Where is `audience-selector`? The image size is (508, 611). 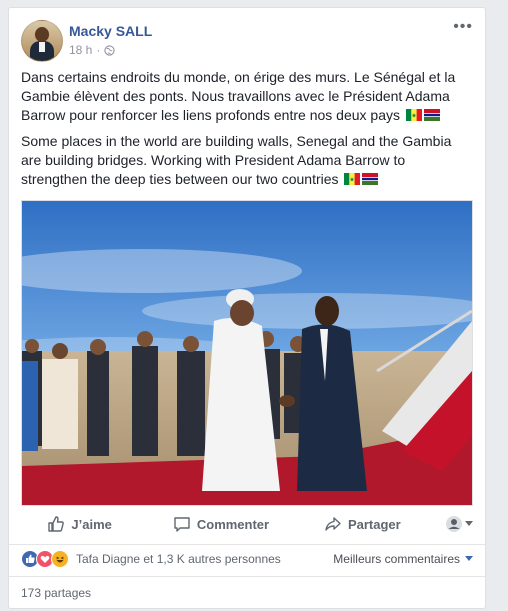
audience-selector is located at coordinates (459, 524).